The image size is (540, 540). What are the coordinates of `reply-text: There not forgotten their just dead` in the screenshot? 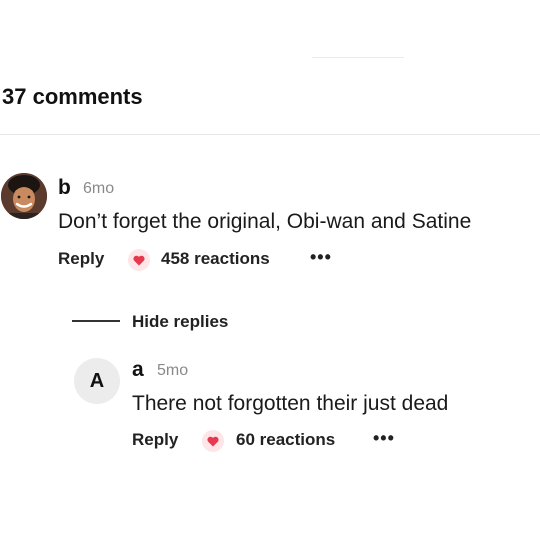 It's located at (290, 403).